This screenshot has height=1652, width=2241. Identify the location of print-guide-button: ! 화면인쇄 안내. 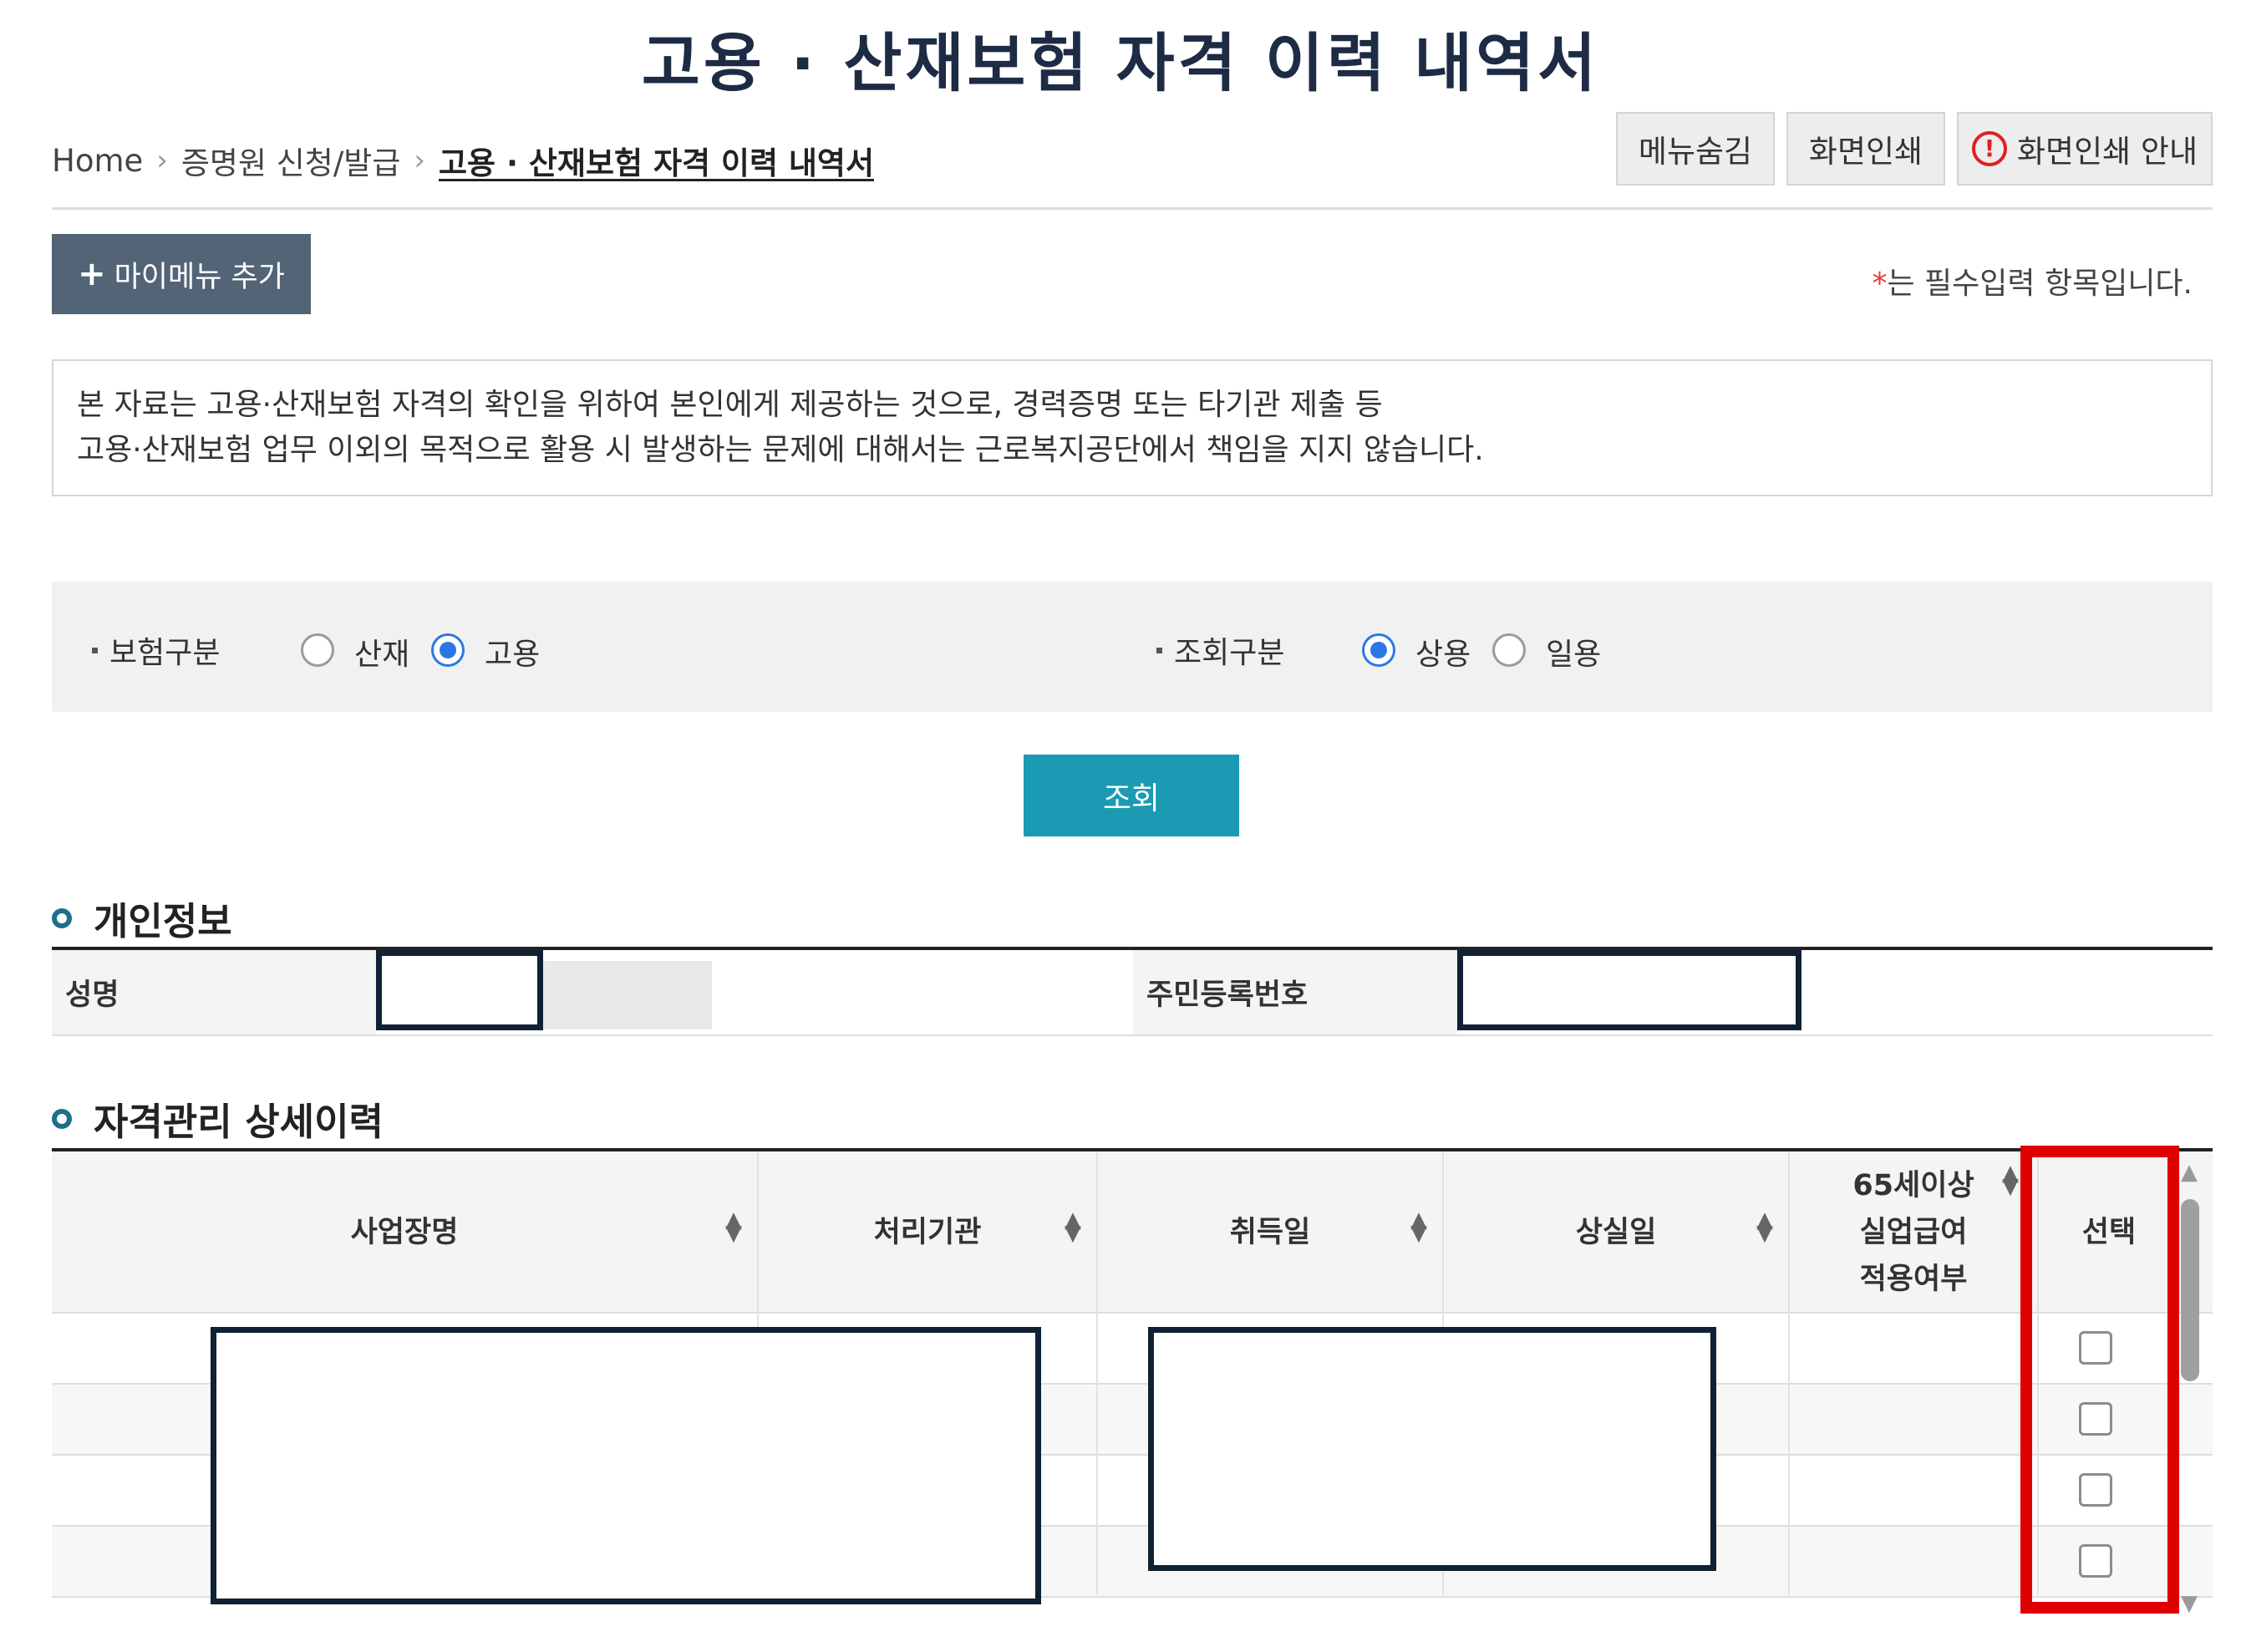
(2085, 149).